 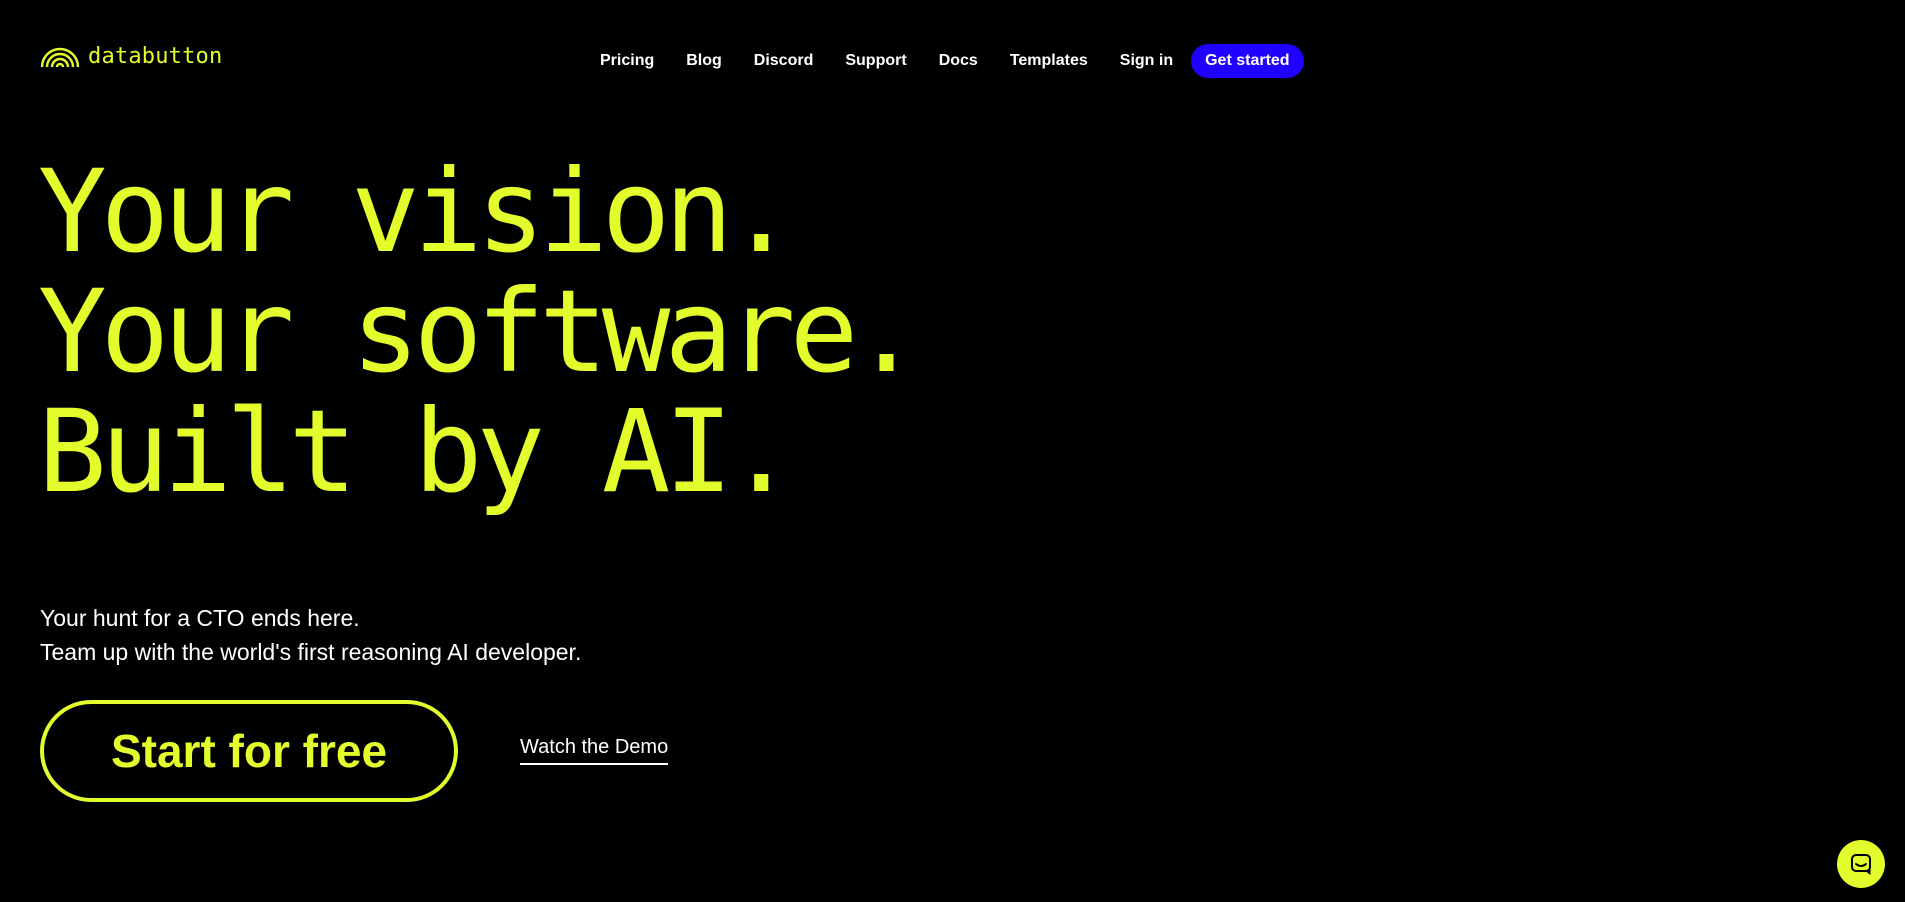 I want to click on headline-line-1: Your vision., so click(x=417, y=211).